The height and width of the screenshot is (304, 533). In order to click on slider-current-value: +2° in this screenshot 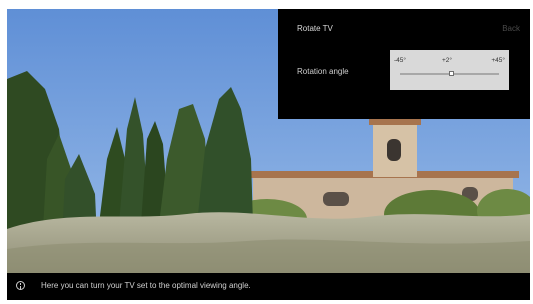, I will do `click(447, 60)`.